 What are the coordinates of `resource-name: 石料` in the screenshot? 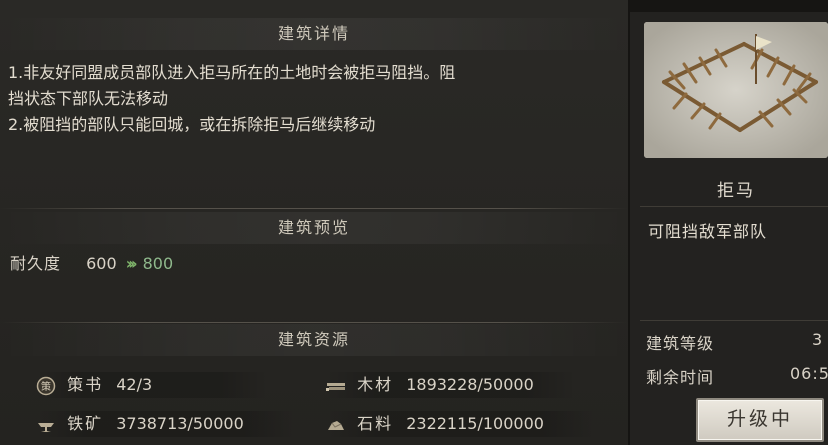 It's located at (375, 423).